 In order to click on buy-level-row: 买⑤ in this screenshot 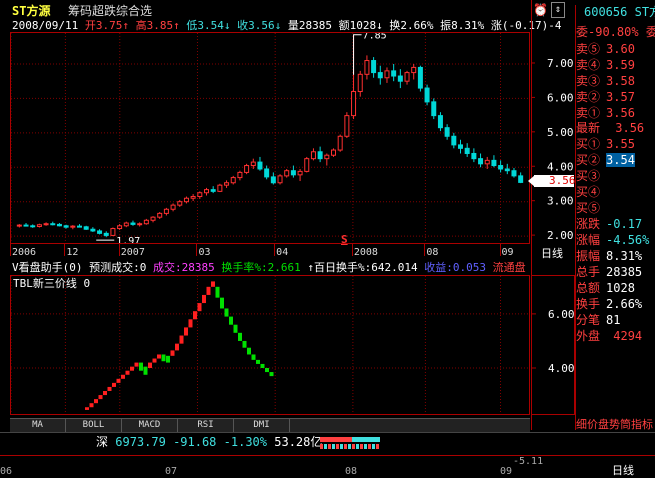, I will do `click(615, 208)`.